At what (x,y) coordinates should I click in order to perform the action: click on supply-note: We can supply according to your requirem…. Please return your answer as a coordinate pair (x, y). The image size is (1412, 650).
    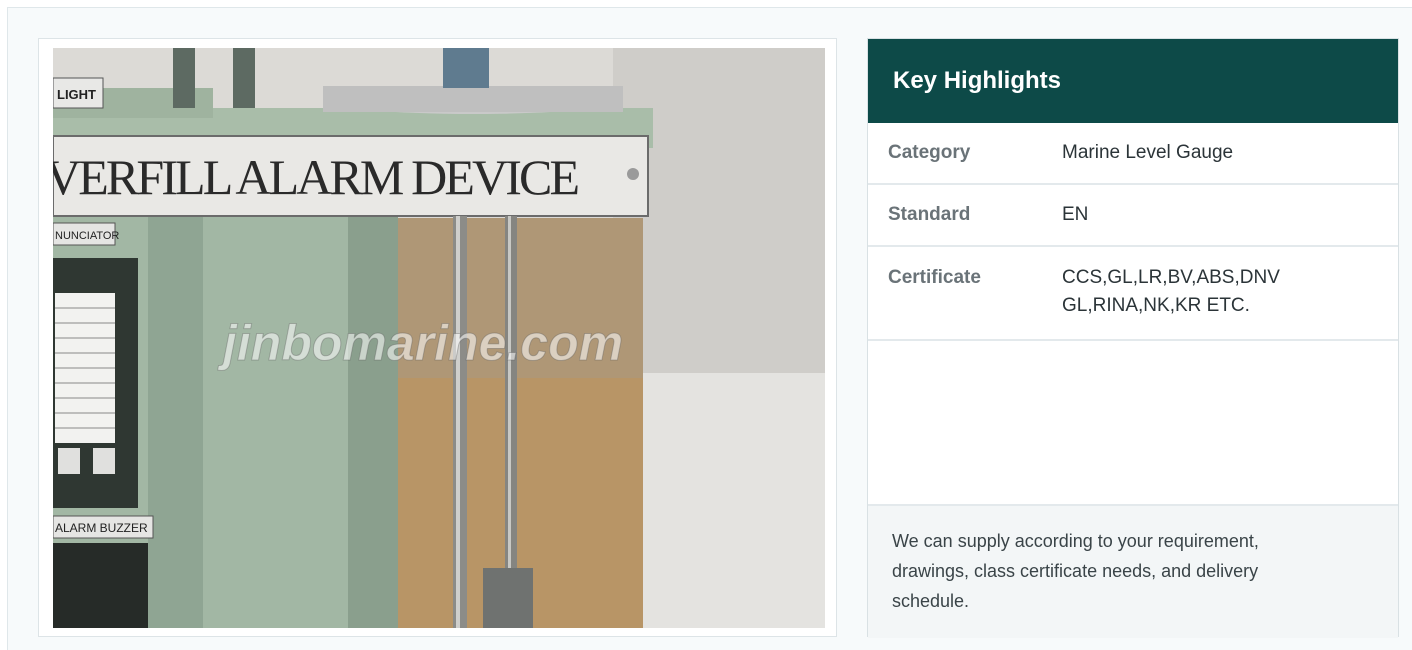
    Looking at the image, I should click on (1133, 572).